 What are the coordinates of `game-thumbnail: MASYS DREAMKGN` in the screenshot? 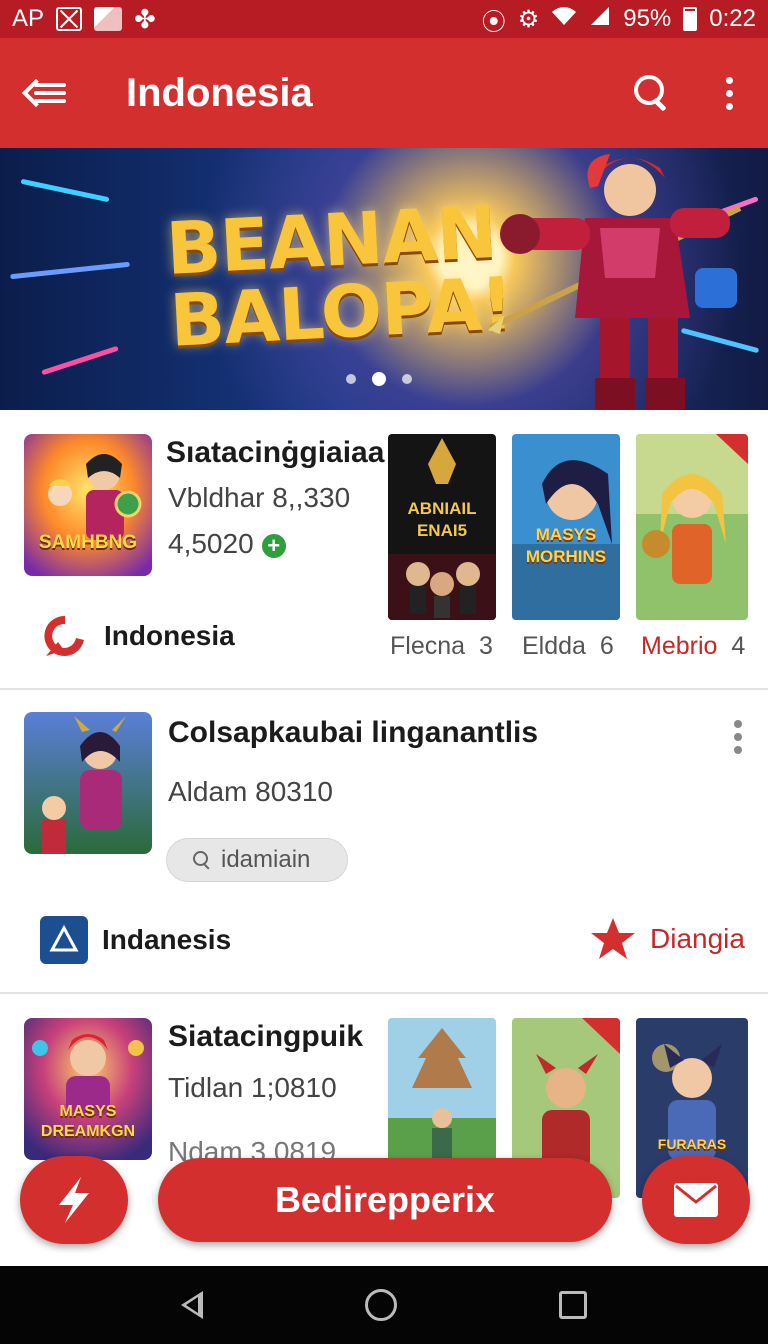 It's located at (88, 1089).